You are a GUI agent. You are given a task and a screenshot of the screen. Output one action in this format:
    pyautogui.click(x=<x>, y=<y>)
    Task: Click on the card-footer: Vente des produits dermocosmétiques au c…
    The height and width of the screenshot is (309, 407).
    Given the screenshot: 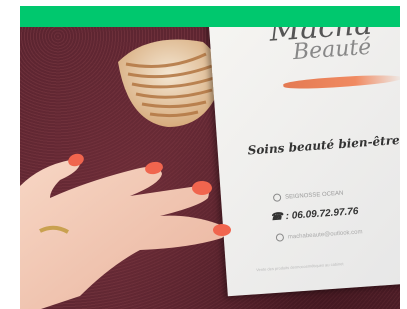 What is the action you would take?
    pyautogui.click(x=299, y=267)
    